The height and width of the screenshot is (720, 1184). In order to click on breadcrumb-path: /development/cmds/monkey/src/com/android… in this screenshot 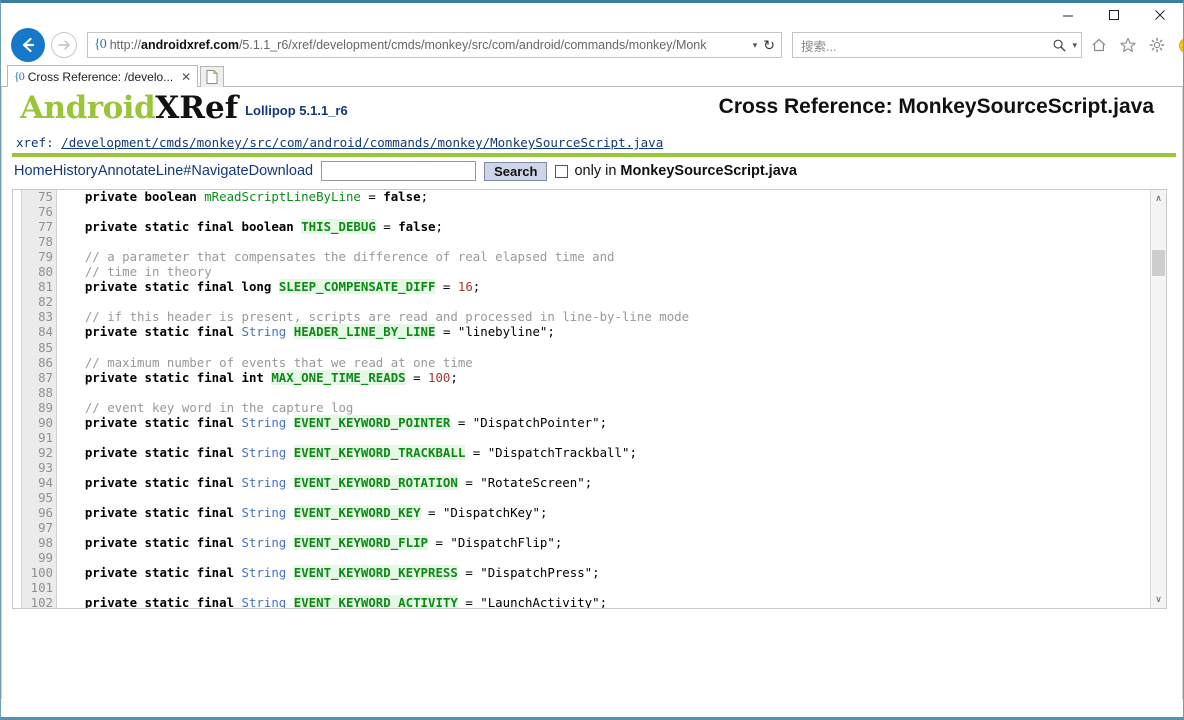, I will do `click(362, 142)`.